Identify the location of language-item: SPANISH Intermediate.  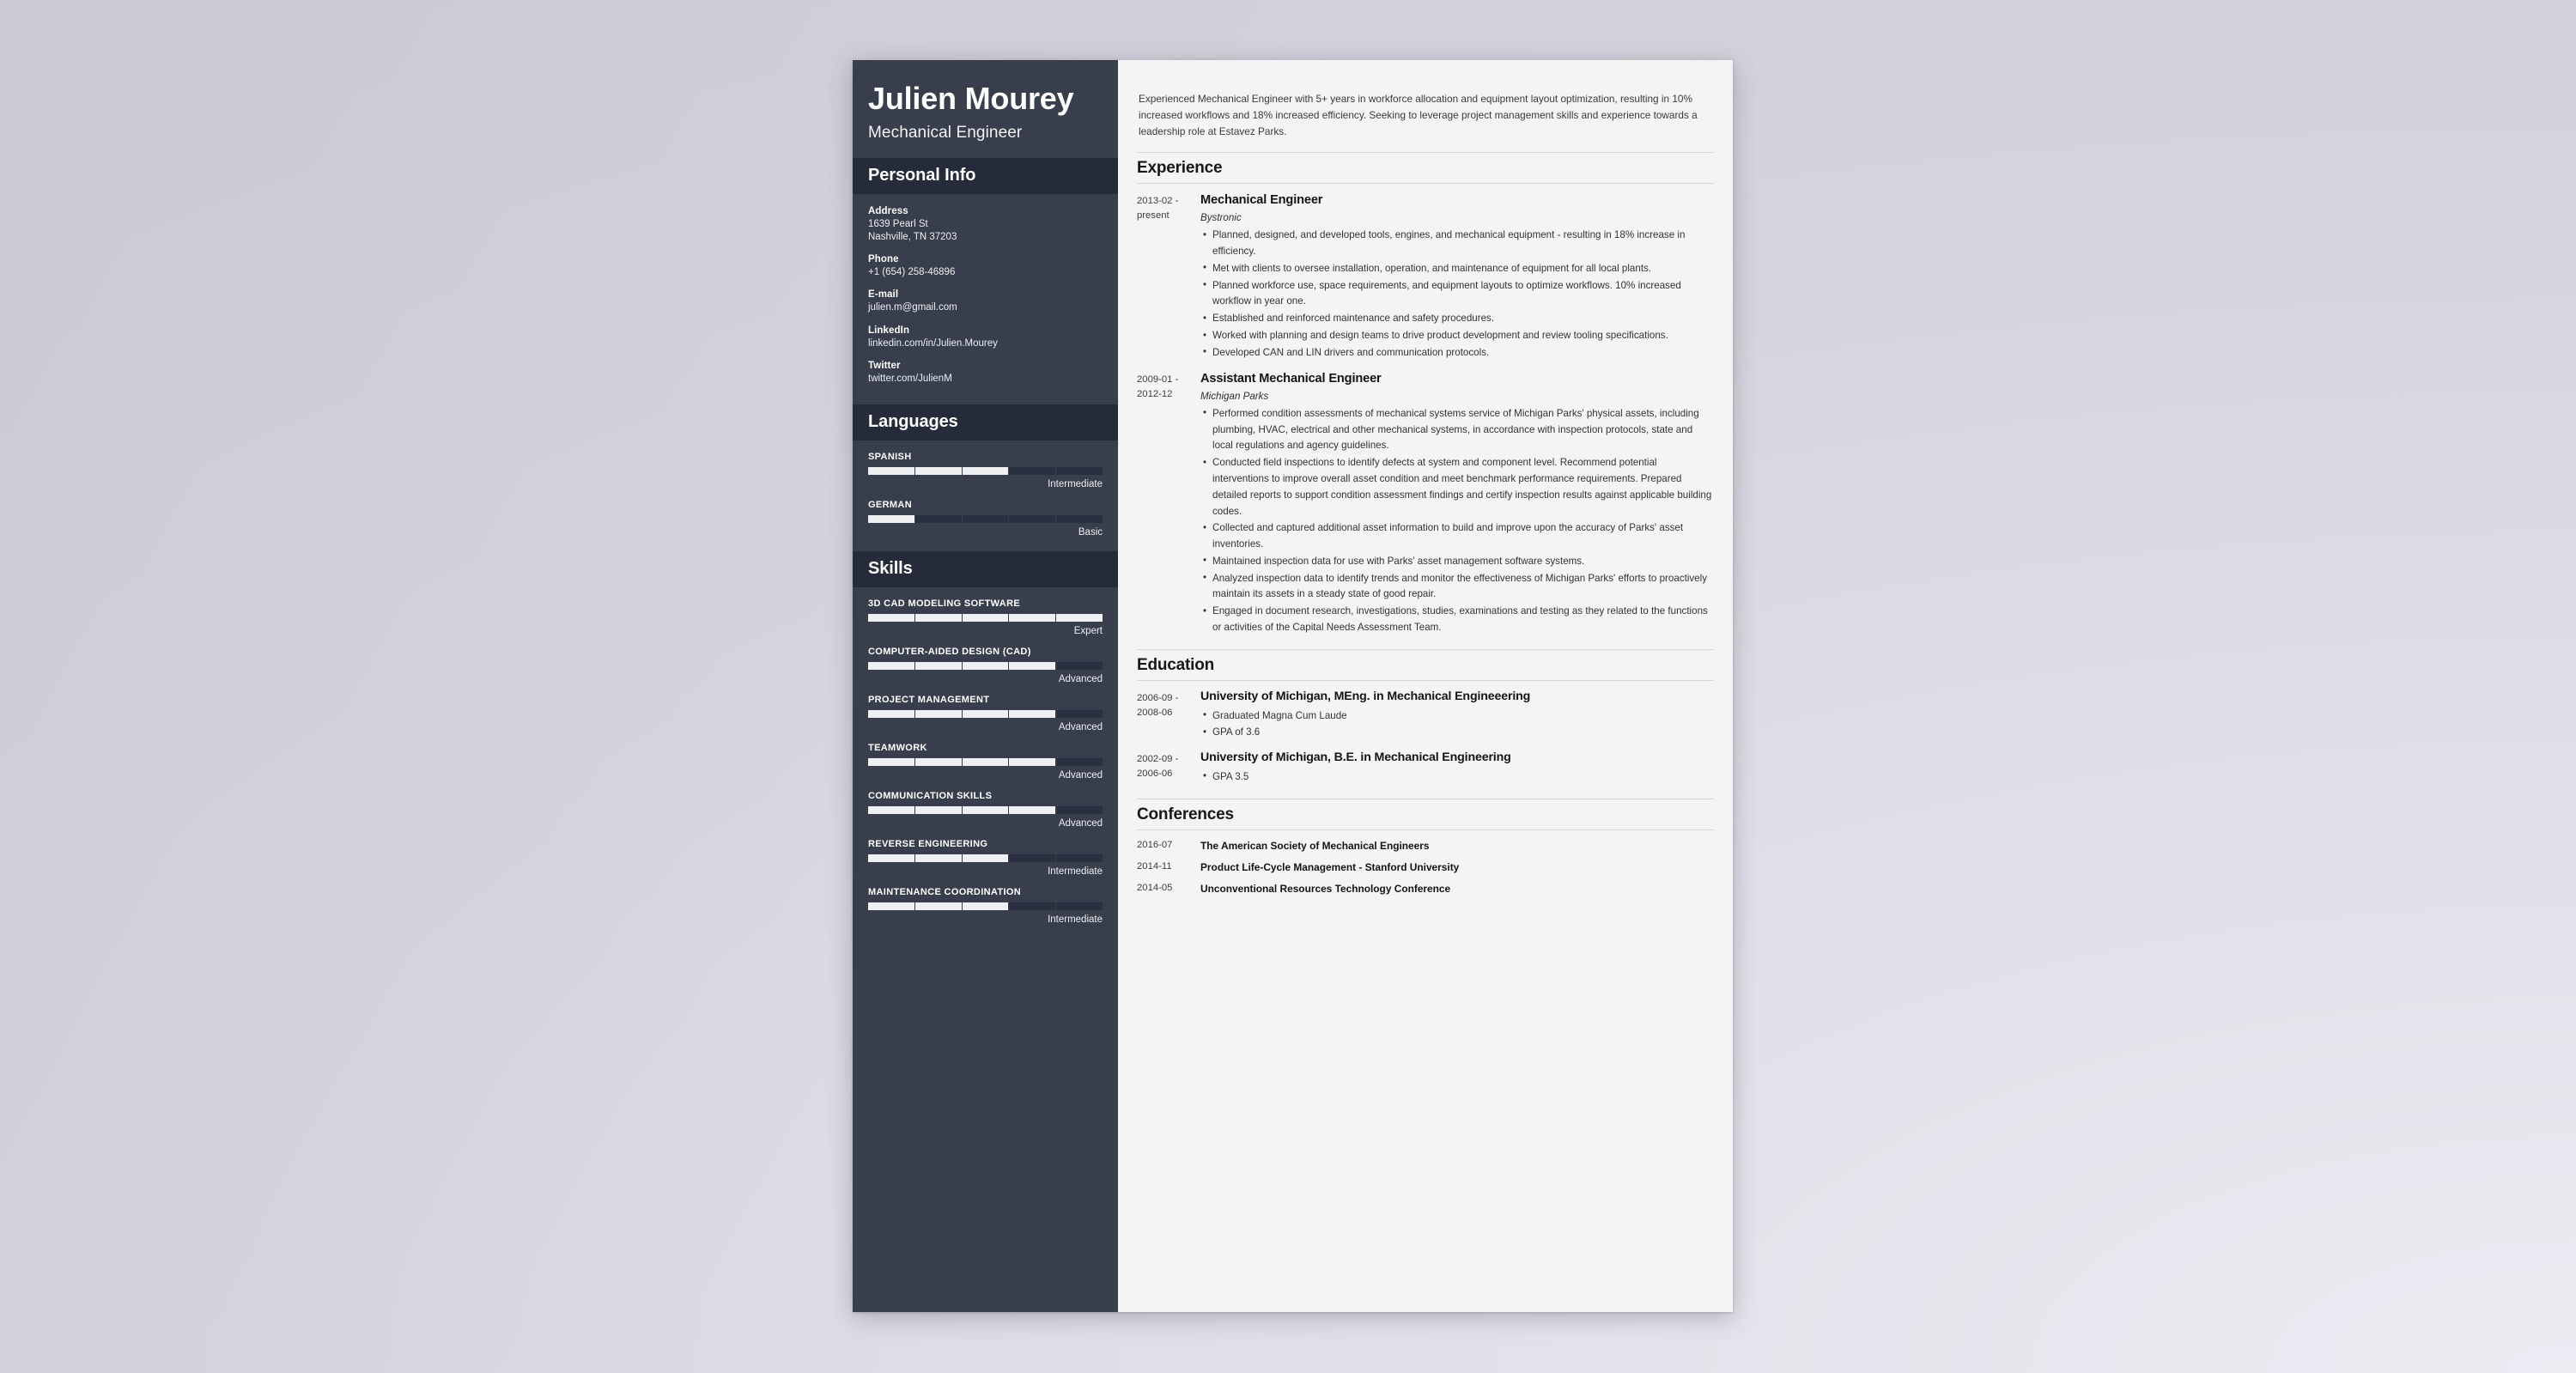
(985, 470).